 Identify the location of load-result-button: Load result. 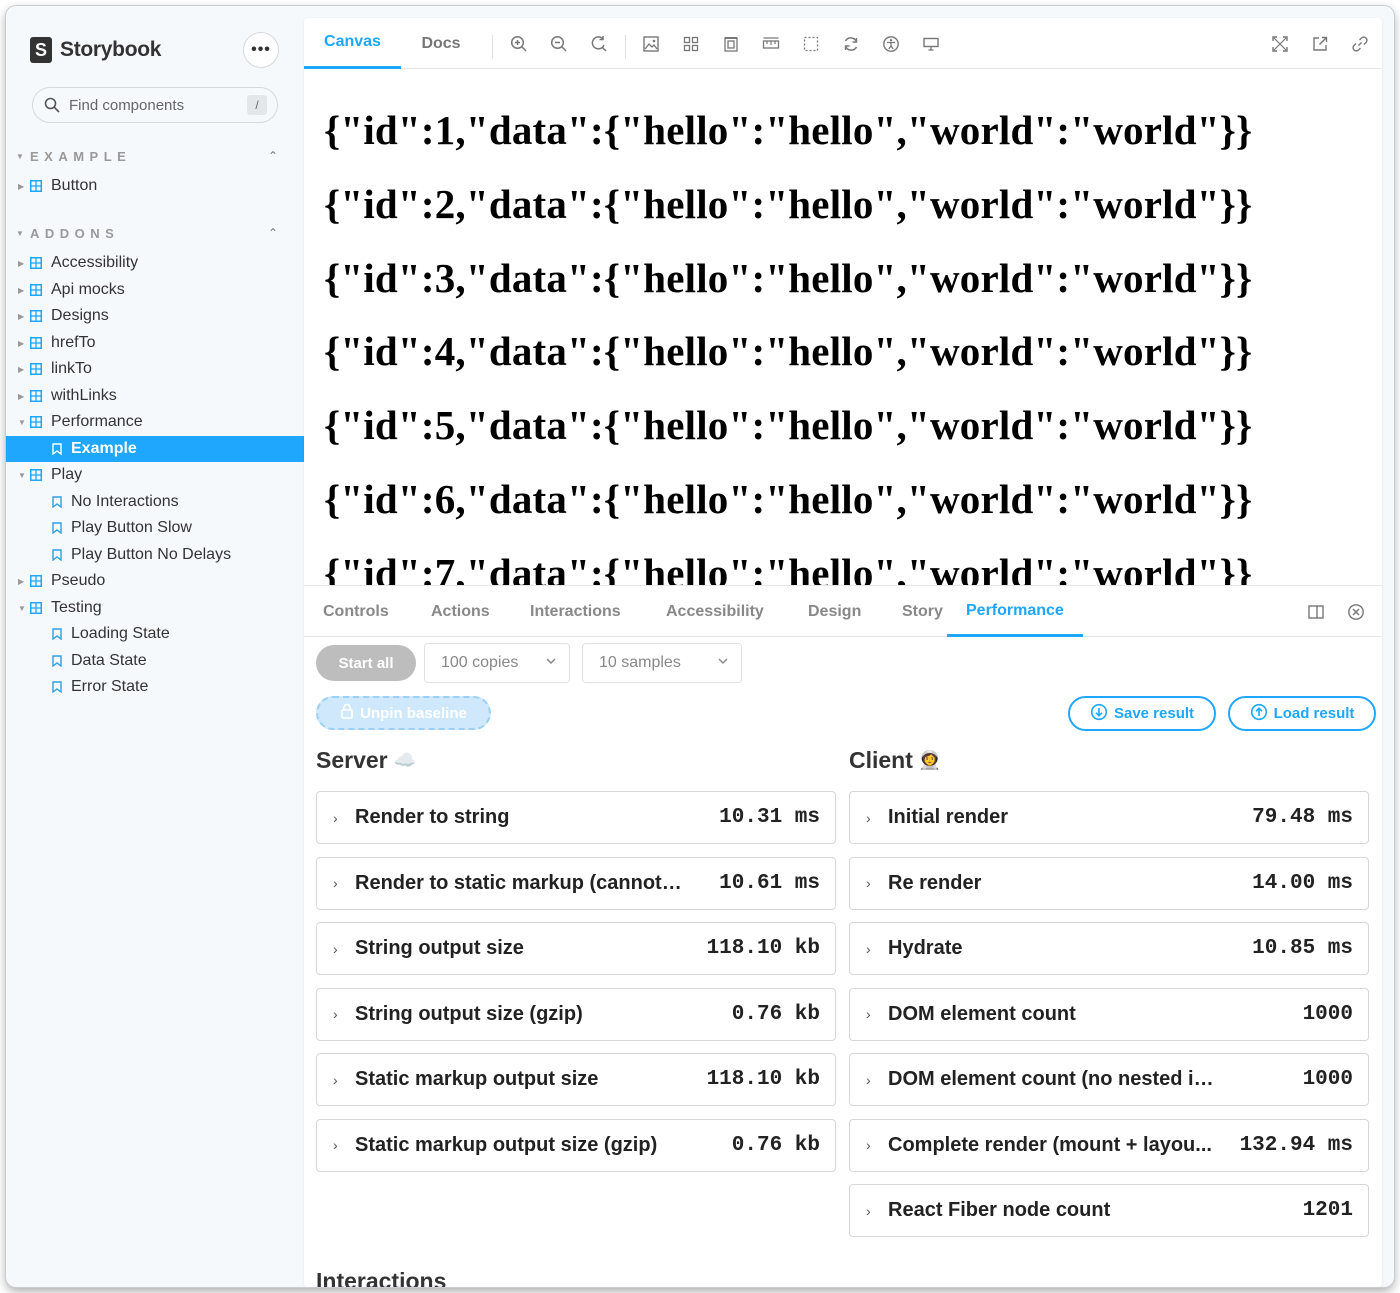
(1302, 713).